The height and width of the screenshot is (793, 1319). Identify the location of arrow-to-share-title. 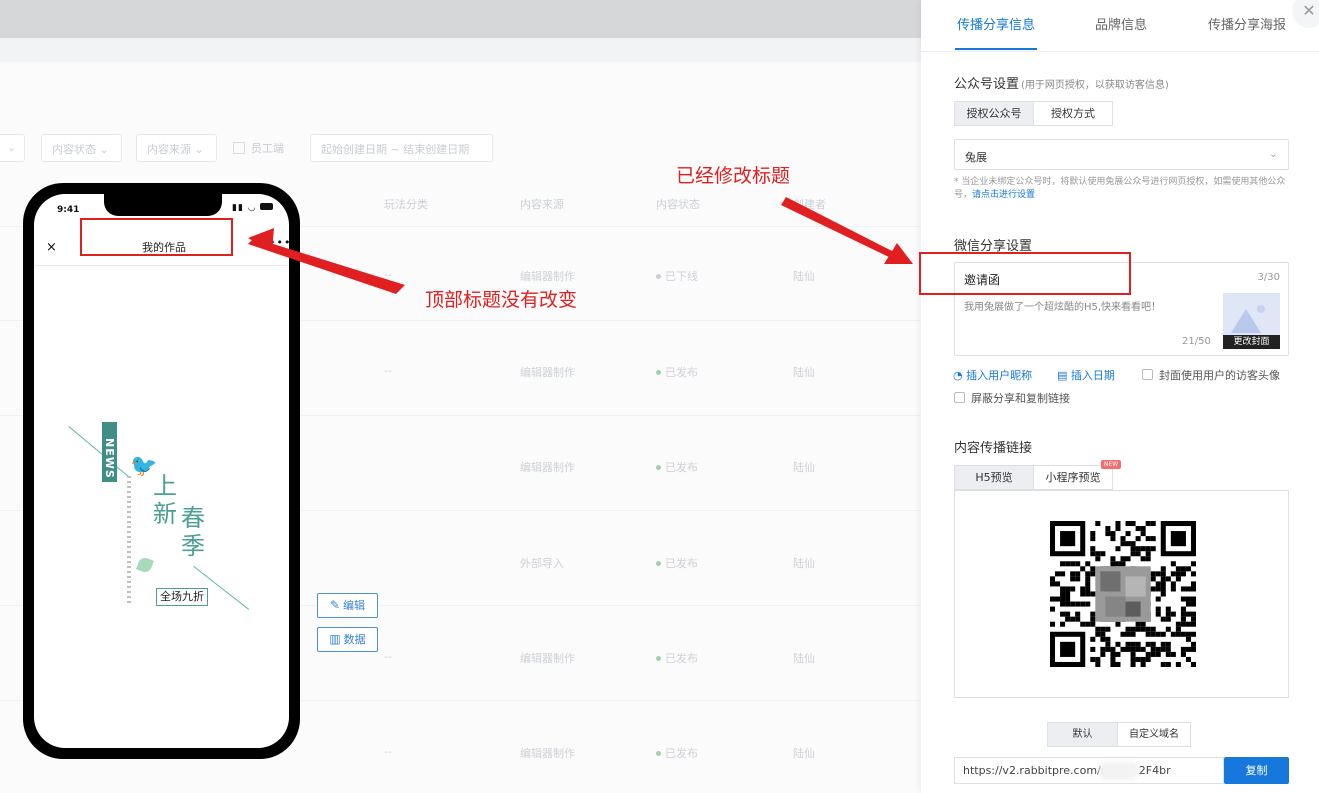
(838, 228).